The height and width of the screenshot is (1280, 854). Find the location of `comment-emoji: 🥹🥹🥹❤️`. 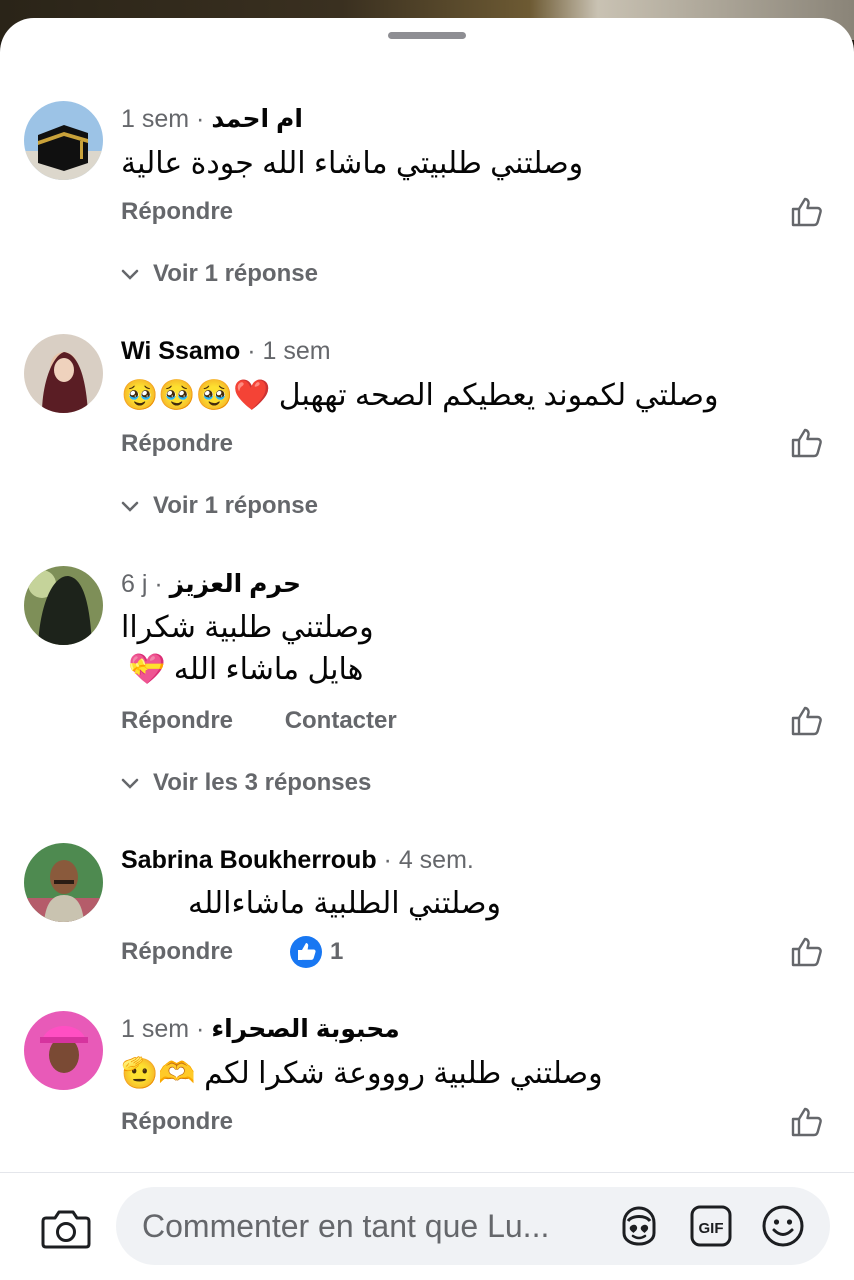

comment-emoji: 🥹🥹🥹❤️ is located at coordinates (196, 395).